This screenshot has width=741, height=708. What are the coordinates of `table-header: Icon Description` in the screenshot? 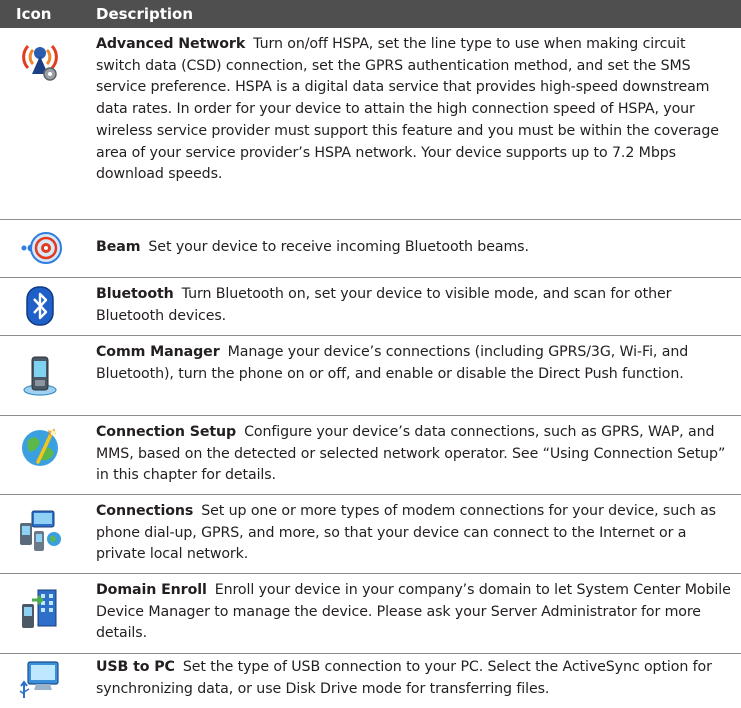 It's located at (370, 14).